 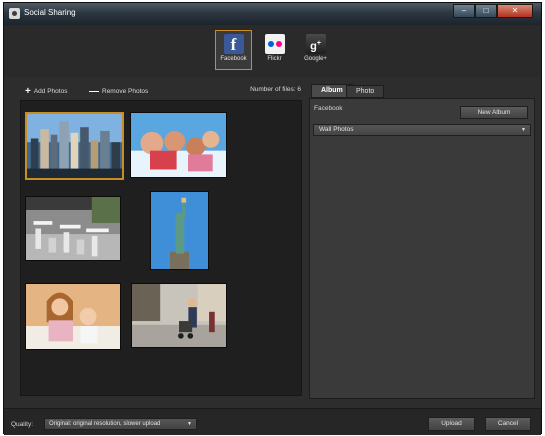 What do you see at coordinates (486, 11) in the screenshot?
I see `maximize-button: □` at bounding box center [486, 11].